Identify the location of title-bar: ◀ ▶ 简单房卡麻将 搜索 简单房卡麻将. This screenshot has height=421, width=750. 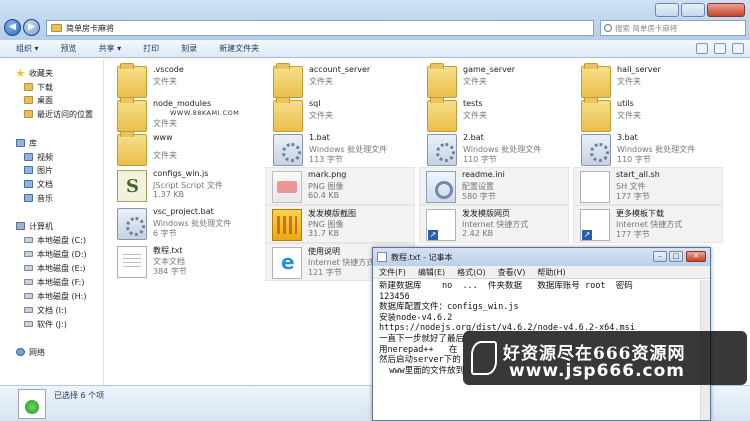
(375, 20).